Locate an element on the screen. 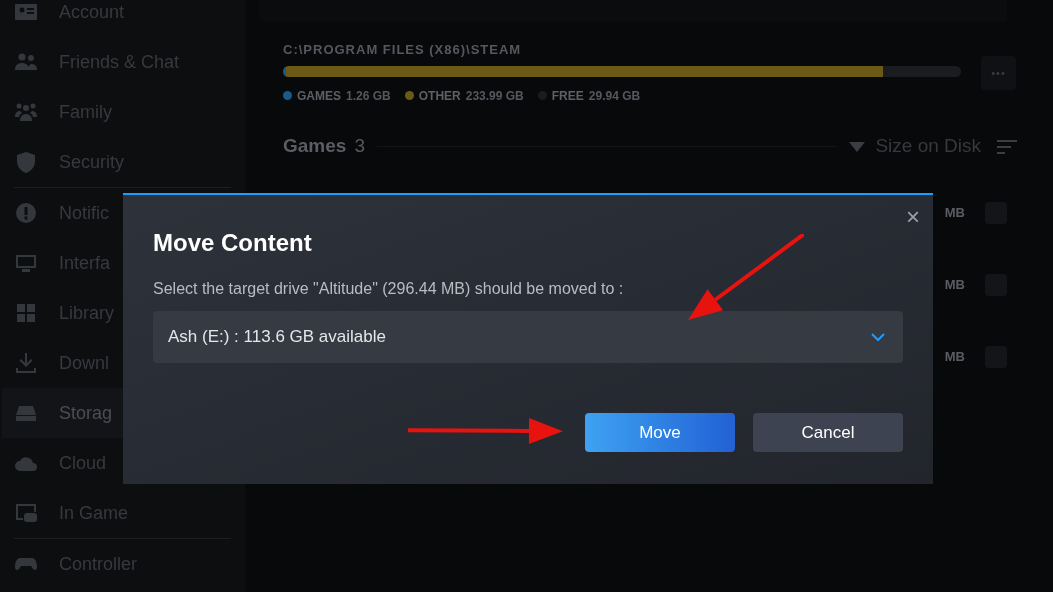 This screenshot has width=1053, height=592. section-title: Games is located at coordinates (315, 146).